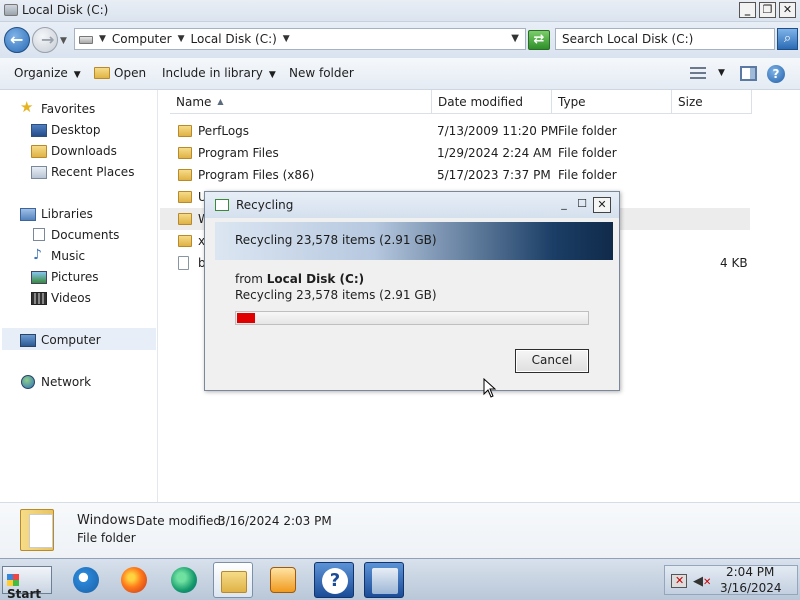 The image size is (800, 600). What do you see at coordinates (712, 102) in the screenshot?
I see `column-header-size: Size` at bounding box center [712, 102].